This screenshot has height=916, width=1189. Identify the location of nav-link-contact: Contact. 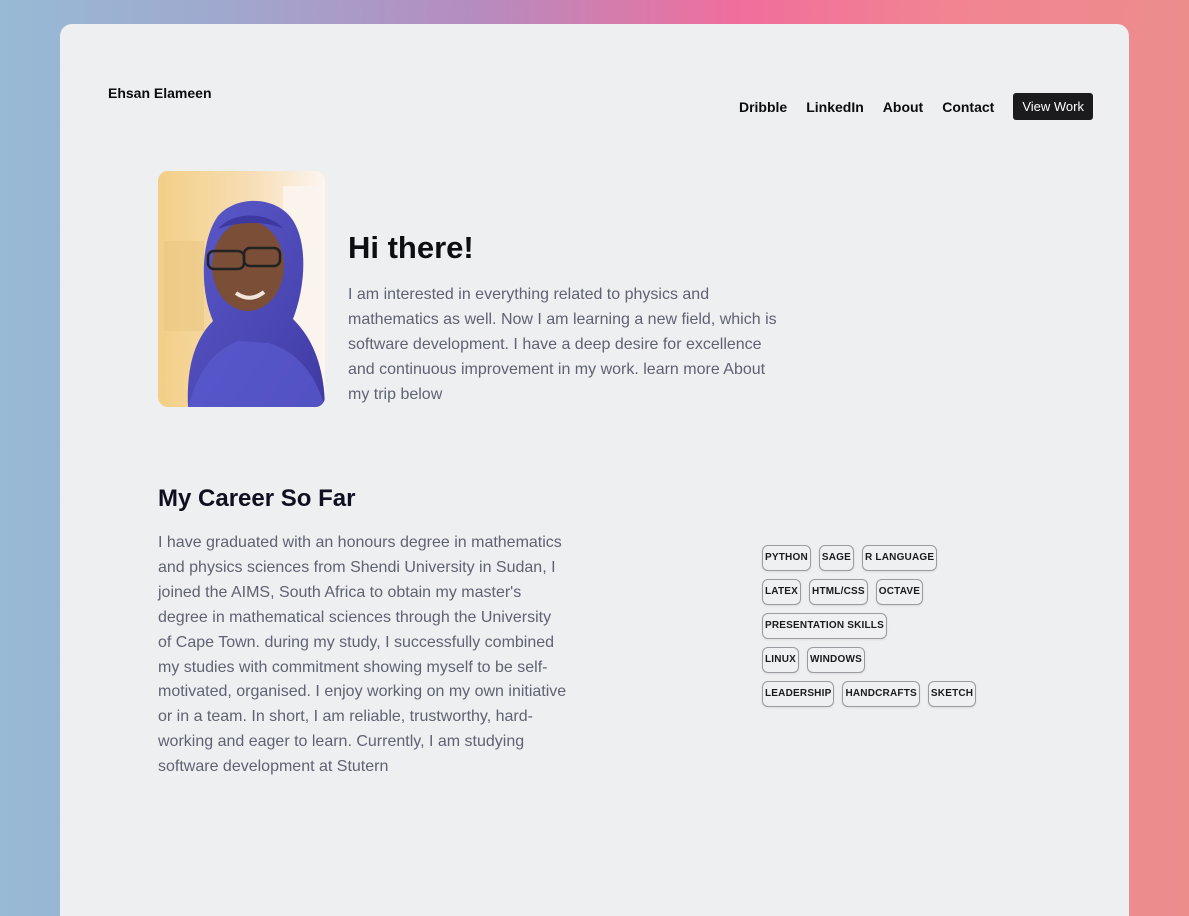
(968, 107).